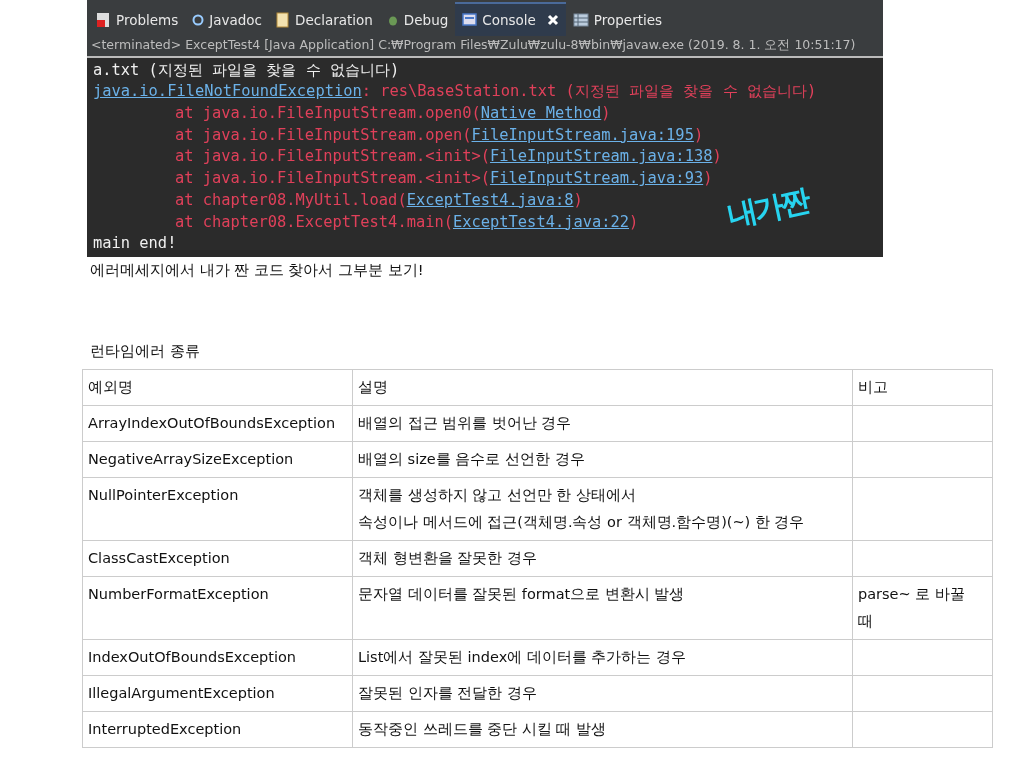  Describe the element at coordinates (218, 388) in the screenshot. I see `header-cell: 예외명` at that location.